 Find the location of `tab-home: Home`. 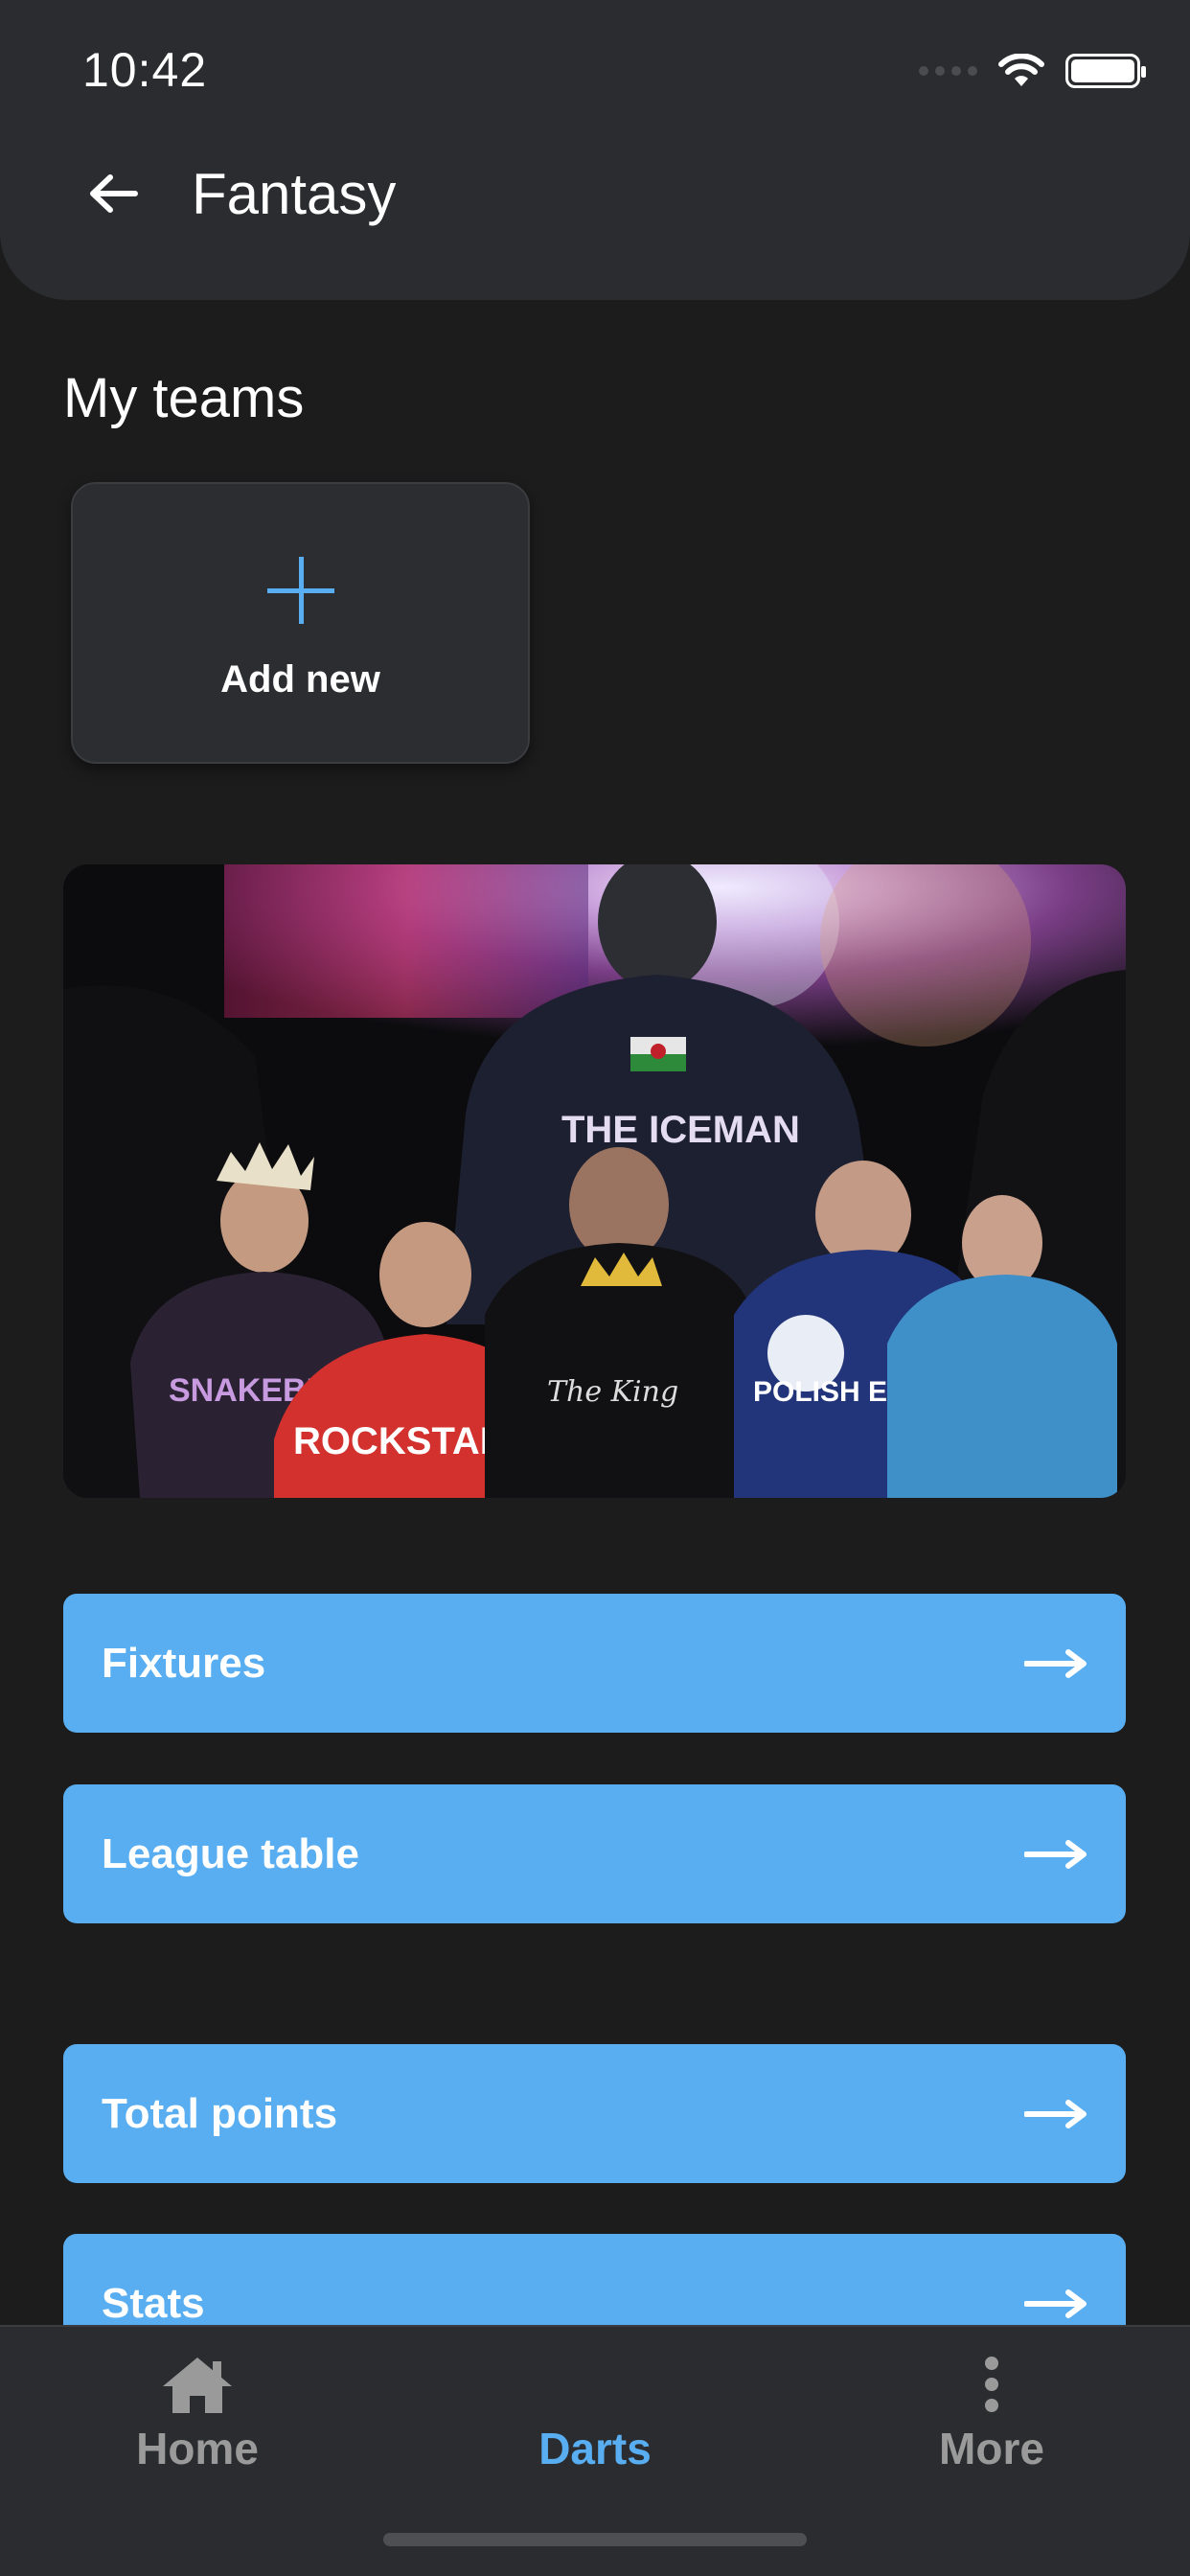

tab-home: Home is located at coordinates (198, 2414).